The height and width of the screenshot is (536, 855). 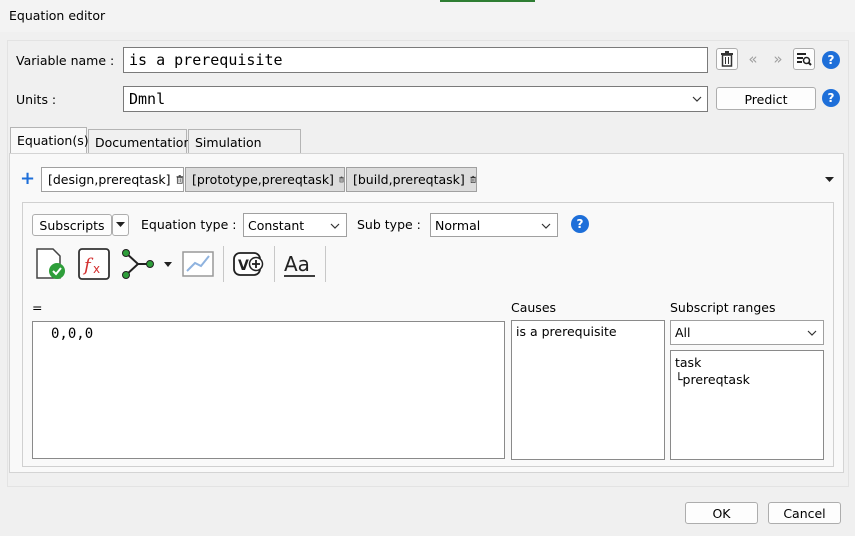 What do you see at coordinates (65, 60) in the screenshot?
I see `variable-name-label: Variable name :` at bounding box center [65, 60].